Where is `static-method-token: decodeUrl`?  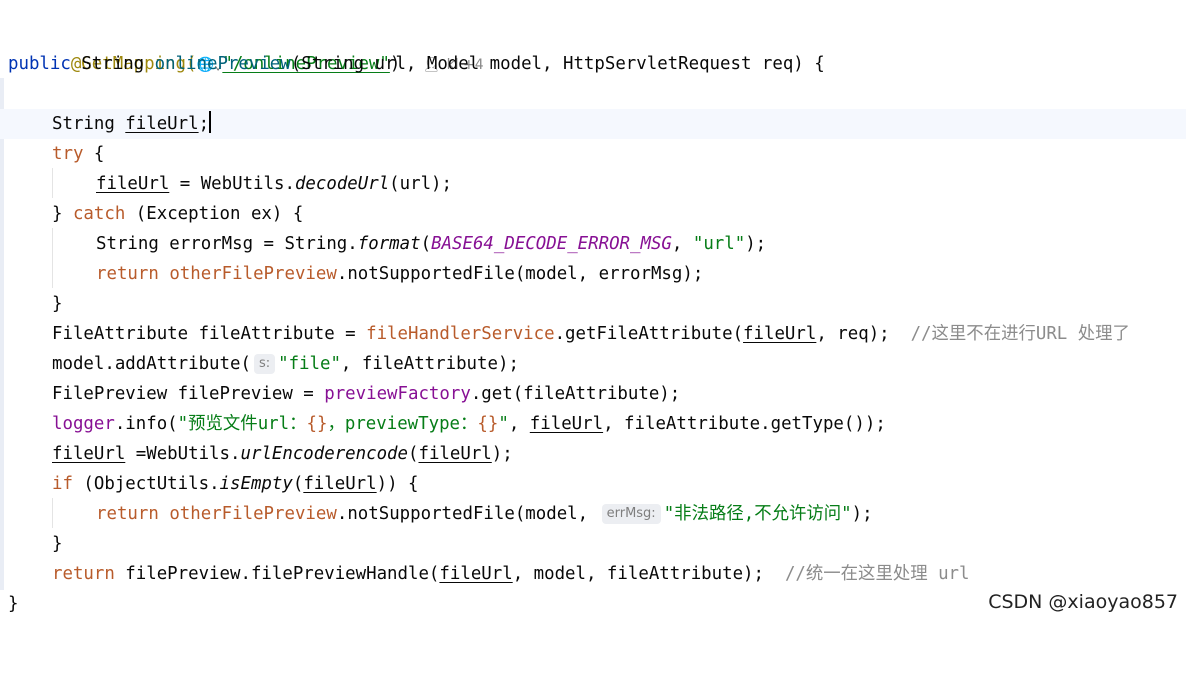
static-method-token: decodeUrl is located at coordinates (342, 184).